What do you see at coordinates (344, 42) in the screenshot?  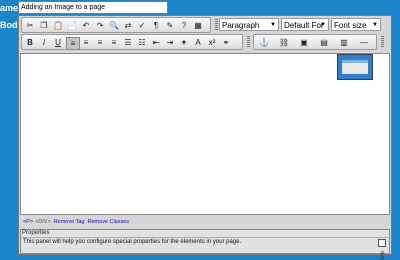 I see `table-icon: ▥` at bounding box center [344, 42].